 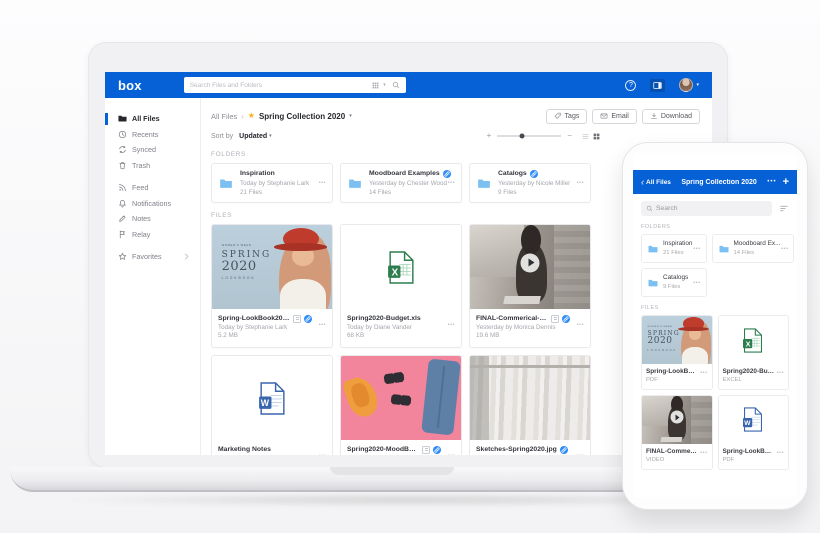 What do you see at coordinates (753, 248) in the screenshot?
I see `mobile-folder-card: Moodboard Ex... 14 Files •••` at bounding box center [753, 248].